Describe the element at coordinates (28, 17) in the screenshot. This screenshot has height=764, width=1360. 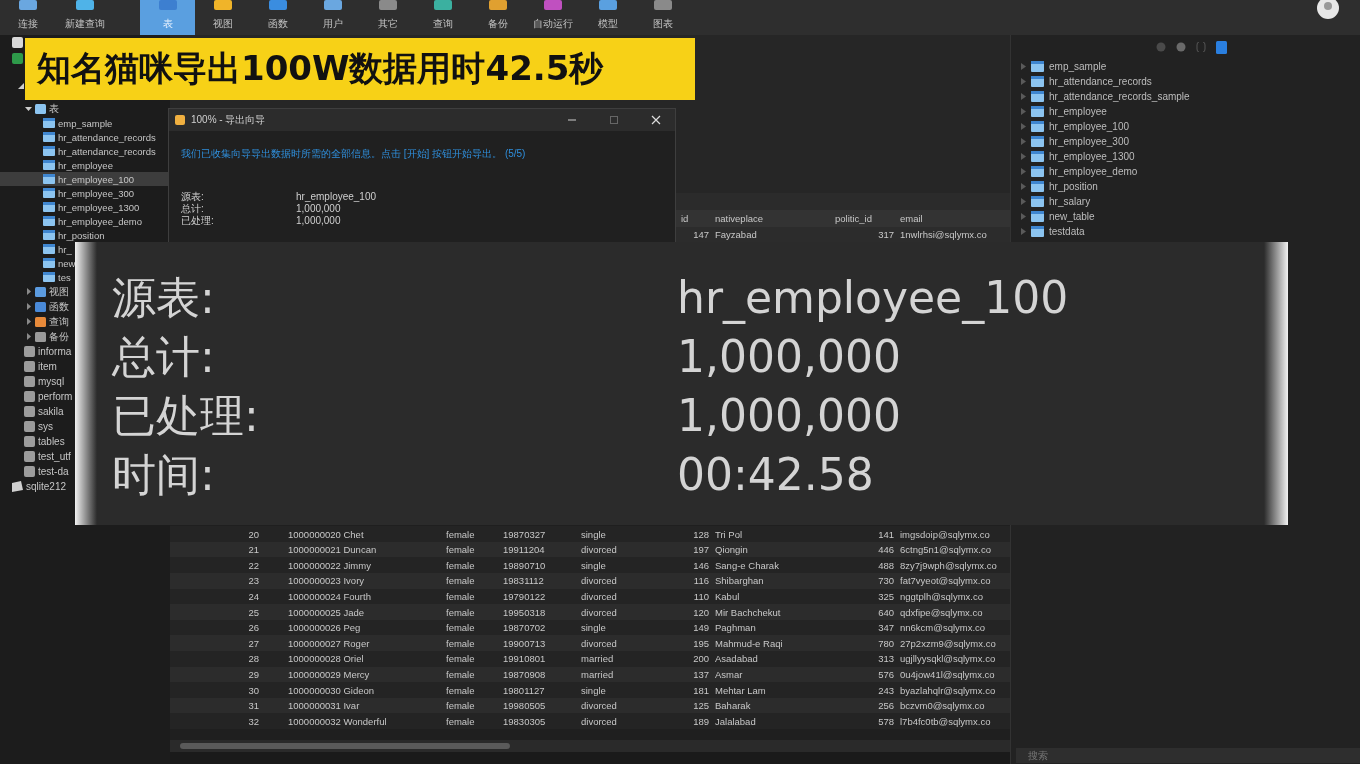
I see `toolbar-button: 连接` at that location.